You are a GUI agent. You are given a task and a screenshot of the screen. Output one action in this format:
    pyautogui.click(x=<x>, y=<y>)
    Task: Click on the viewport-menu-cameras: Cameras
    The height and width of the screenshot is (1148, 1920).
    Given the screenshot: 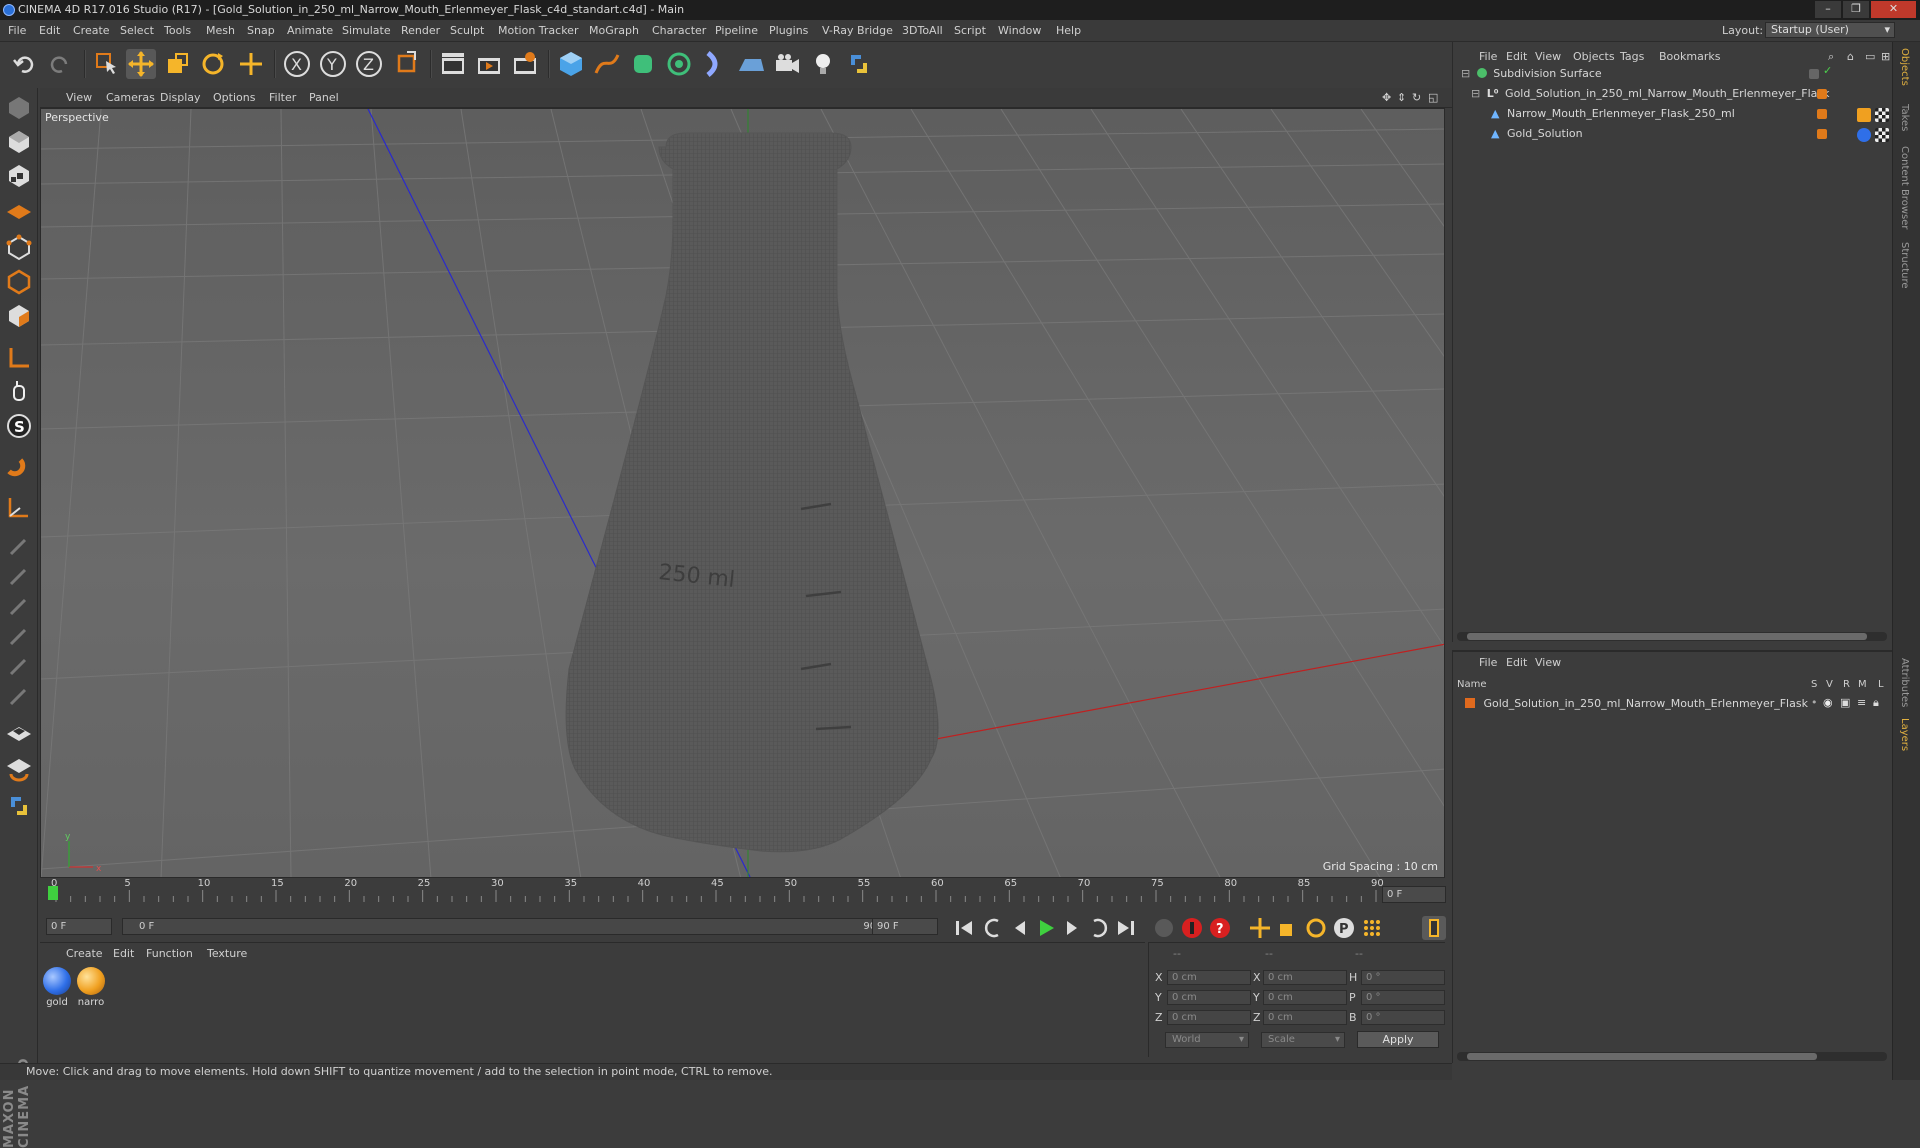 What is the action you would take?
    pyautogui.click(x=130, y=97)
    